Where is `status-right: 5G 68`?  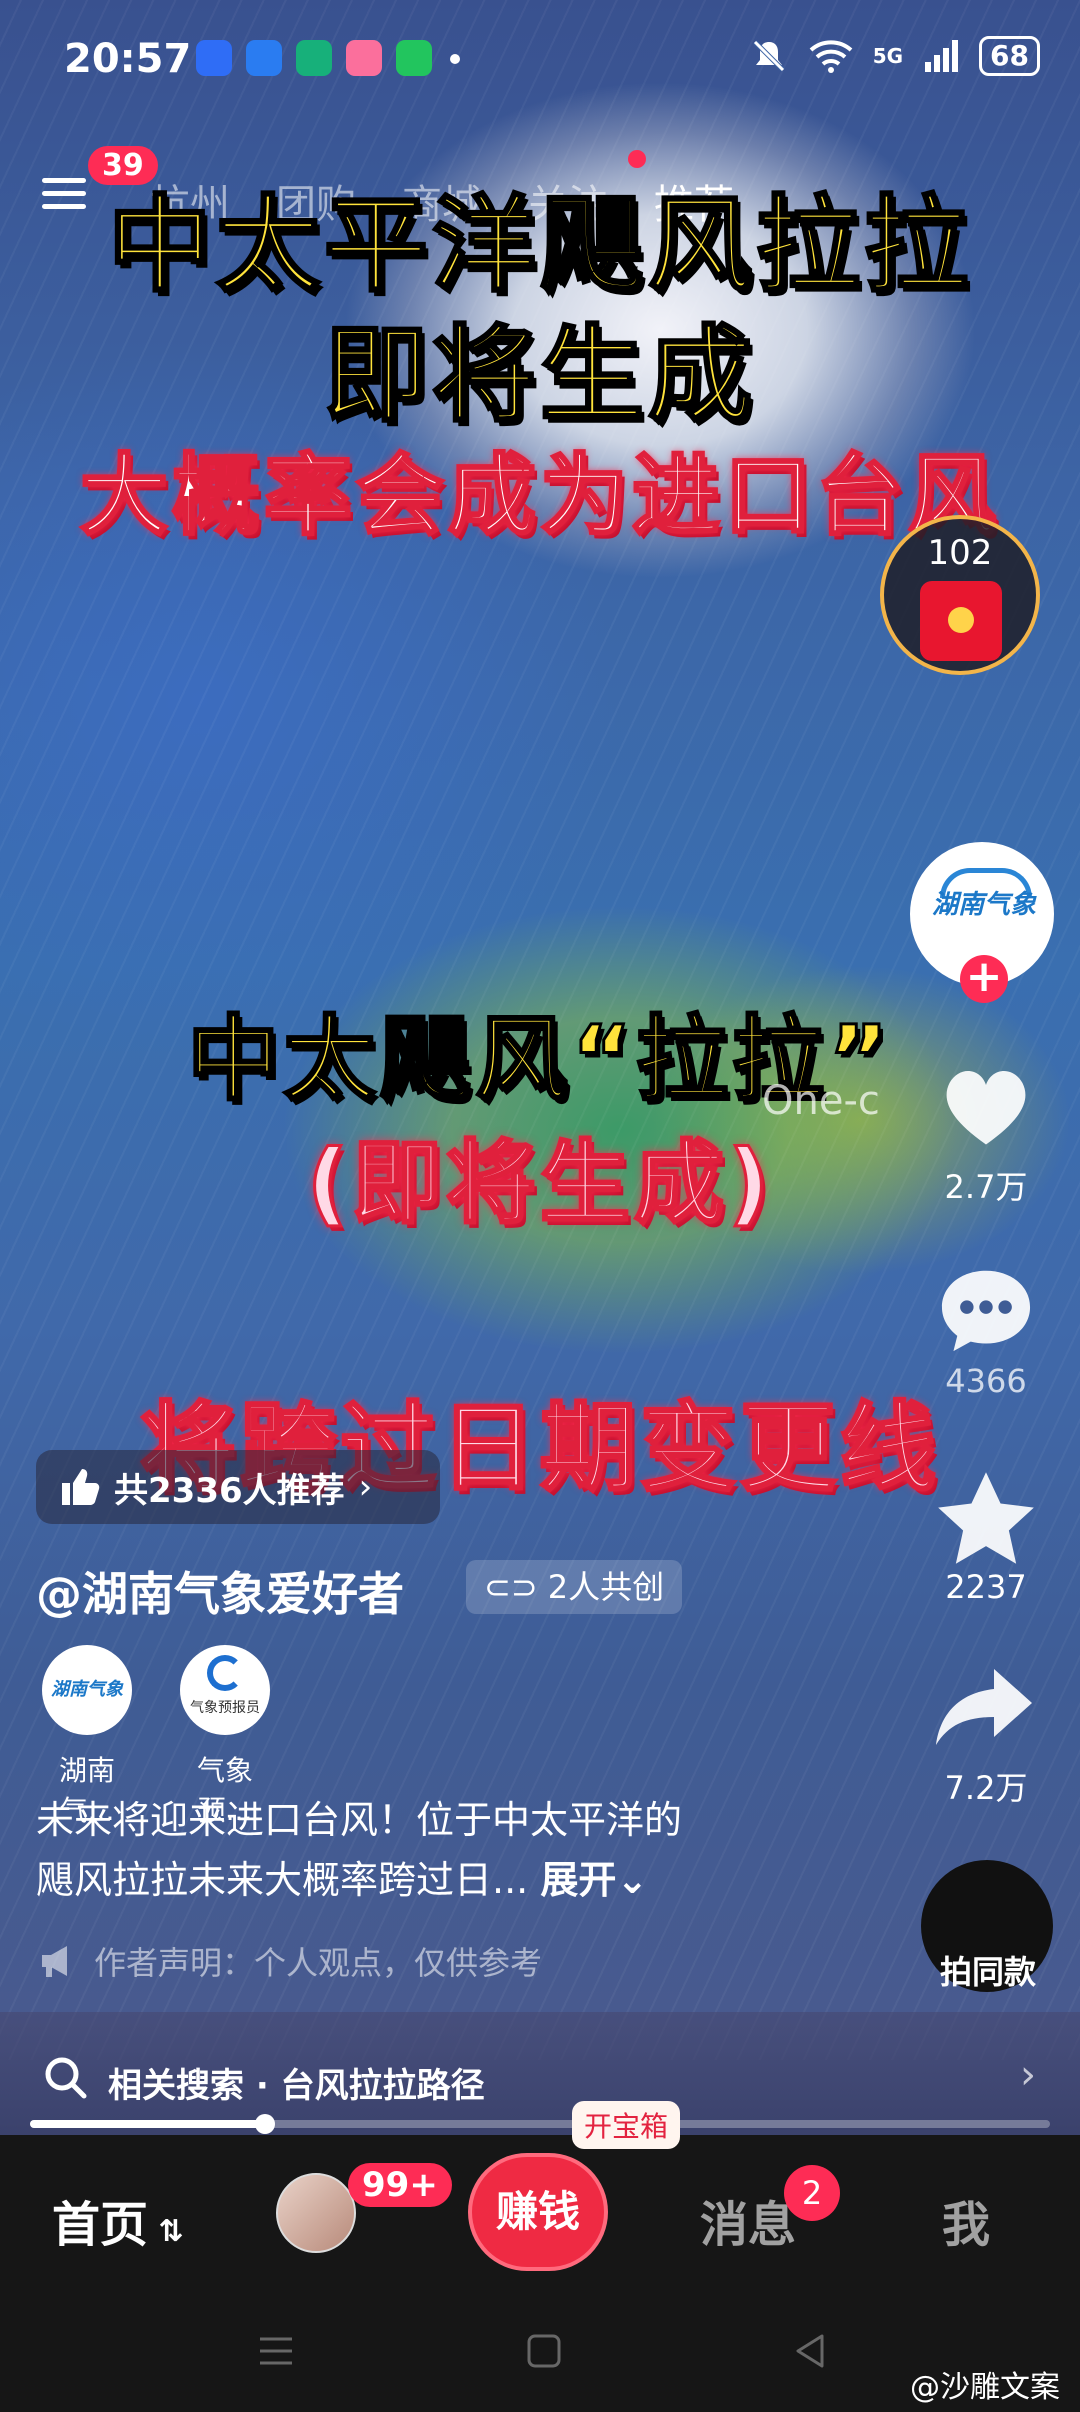
status-right: 5G 68 is located at coordinates (894, 56).